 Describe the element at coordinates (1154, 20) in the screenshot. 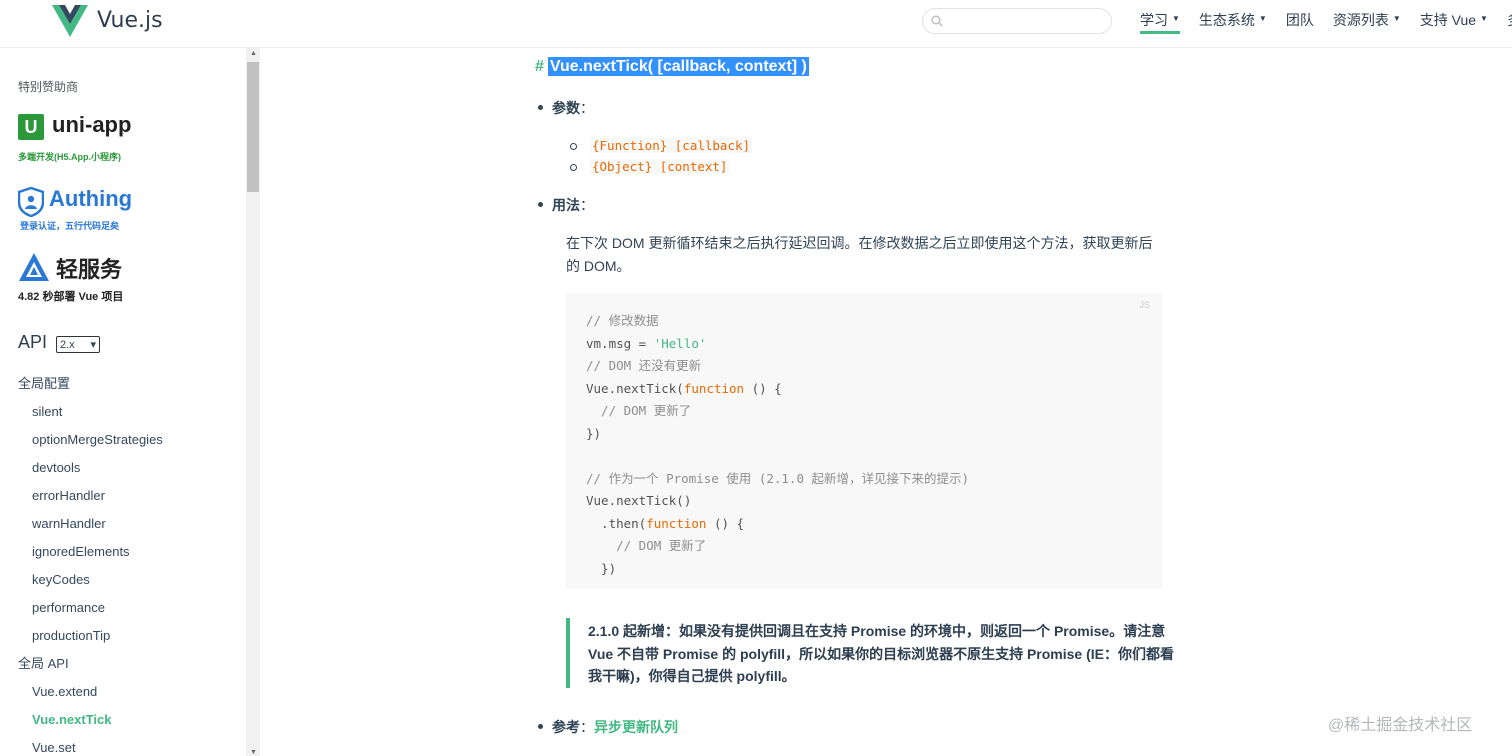

I see `nav-label: 学习` at that location.